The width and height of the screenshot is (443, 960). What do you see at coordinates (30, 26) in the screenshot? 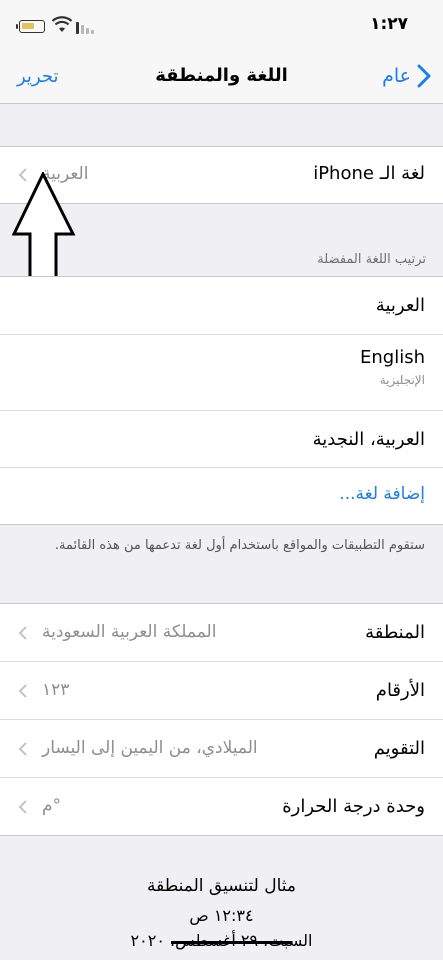
I see `battery-icon` at bounding box center [30, 26].